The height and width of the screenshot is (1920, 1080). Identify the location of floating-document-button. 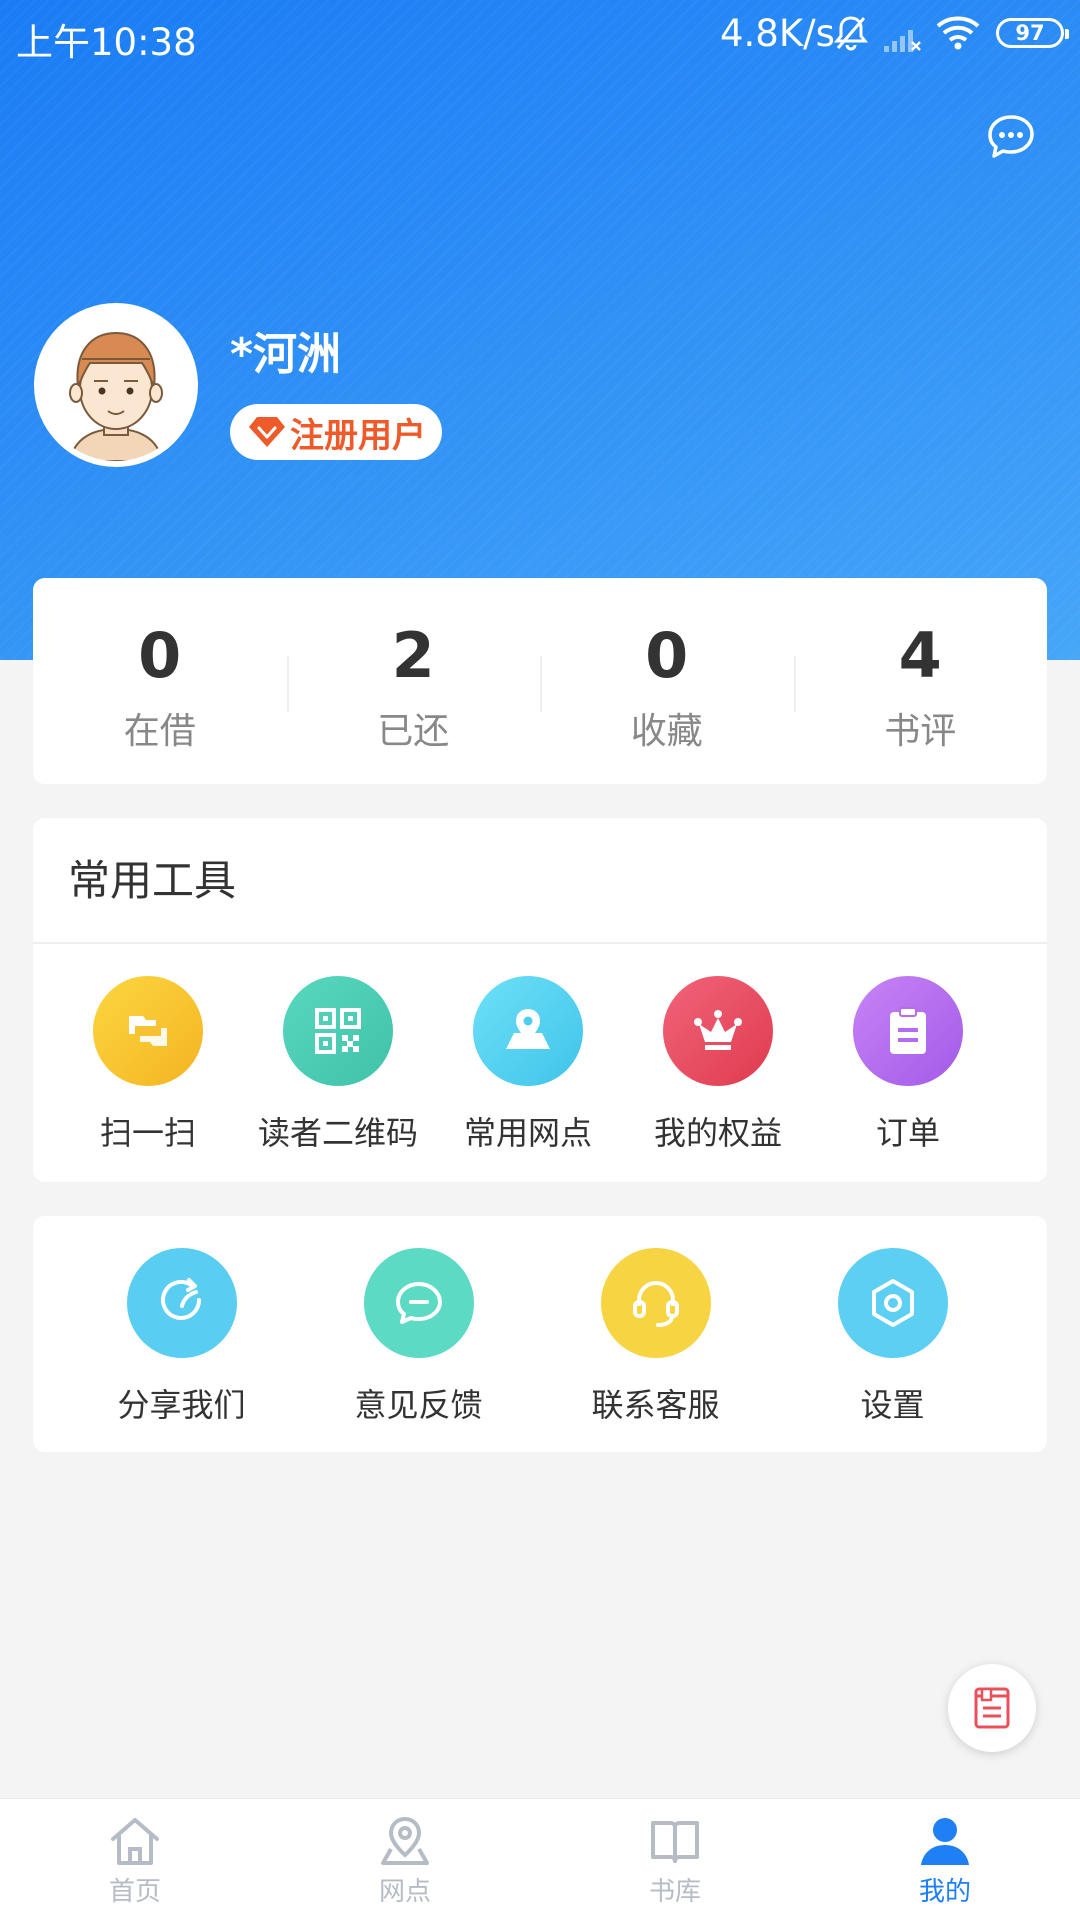
(992, 1708).